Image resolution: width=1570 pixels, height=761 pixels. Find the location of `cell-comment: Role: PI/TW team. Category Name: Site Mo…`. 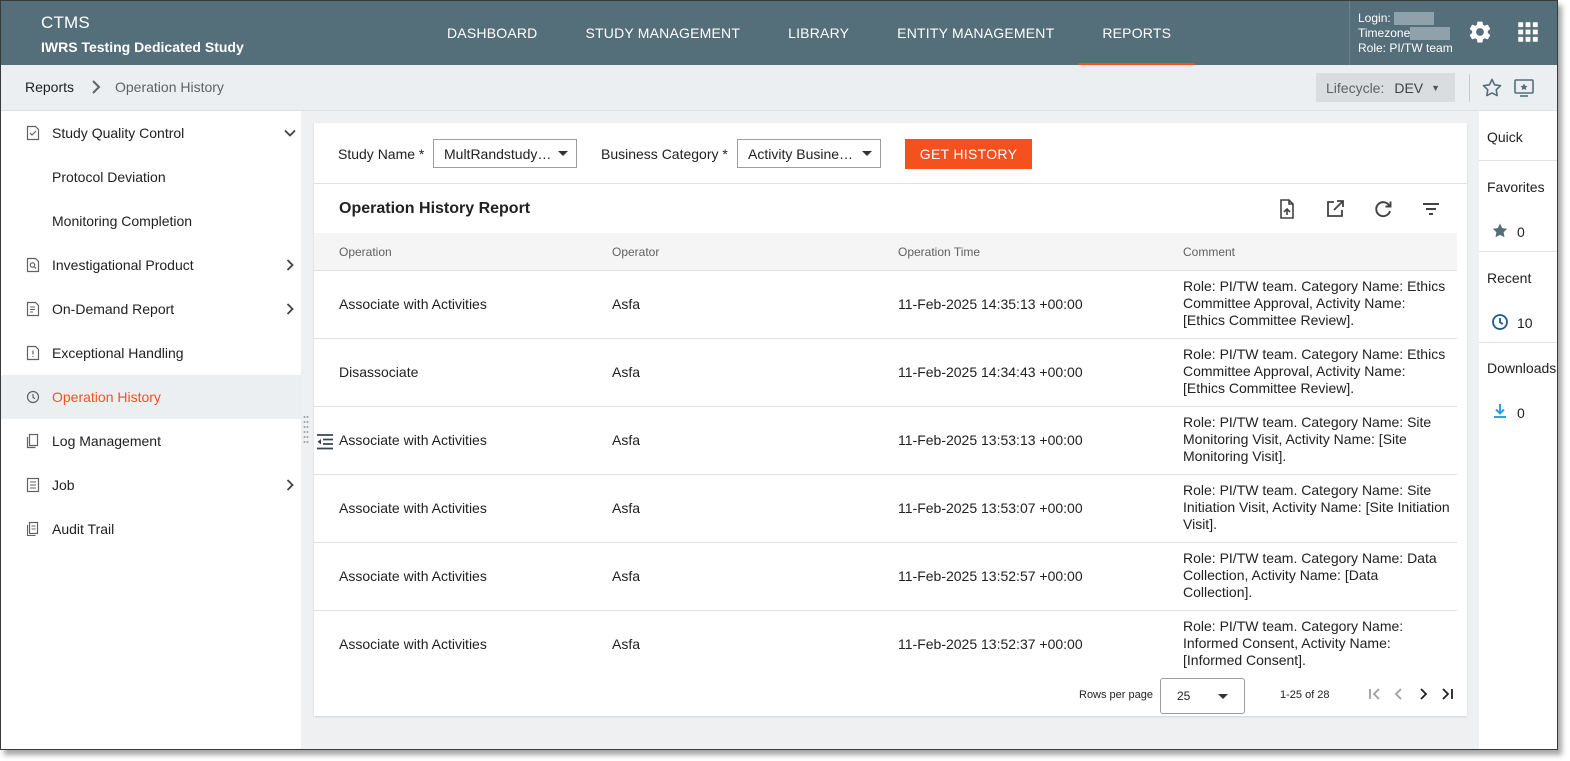

cell-comment: Role: PI/TW team. Category Name: Site Mo… is located at coordinates (1307, 439).